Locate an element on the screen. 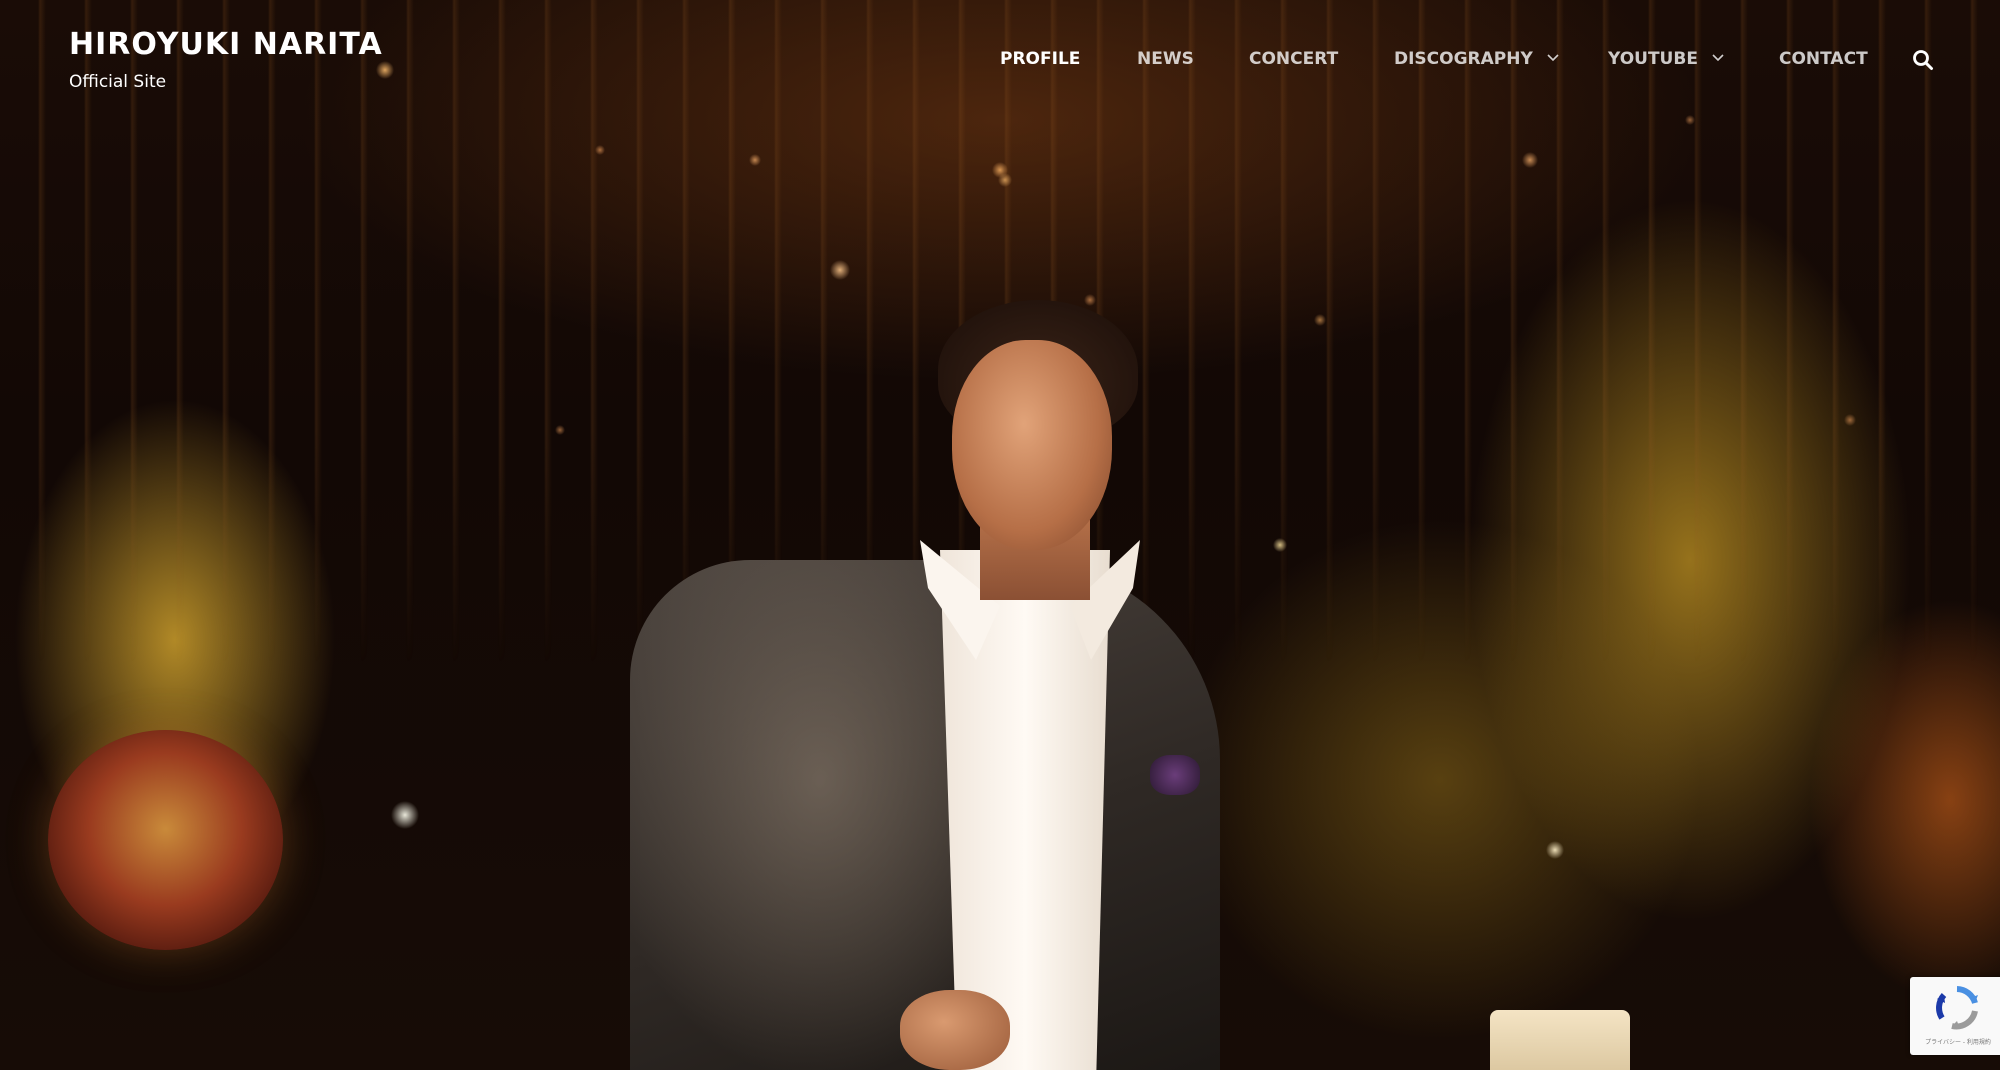 Image resolution: width=2000 pixels, height=1070 pixels. nav-item-label: NEWS is located at coordinates (1165, 59).